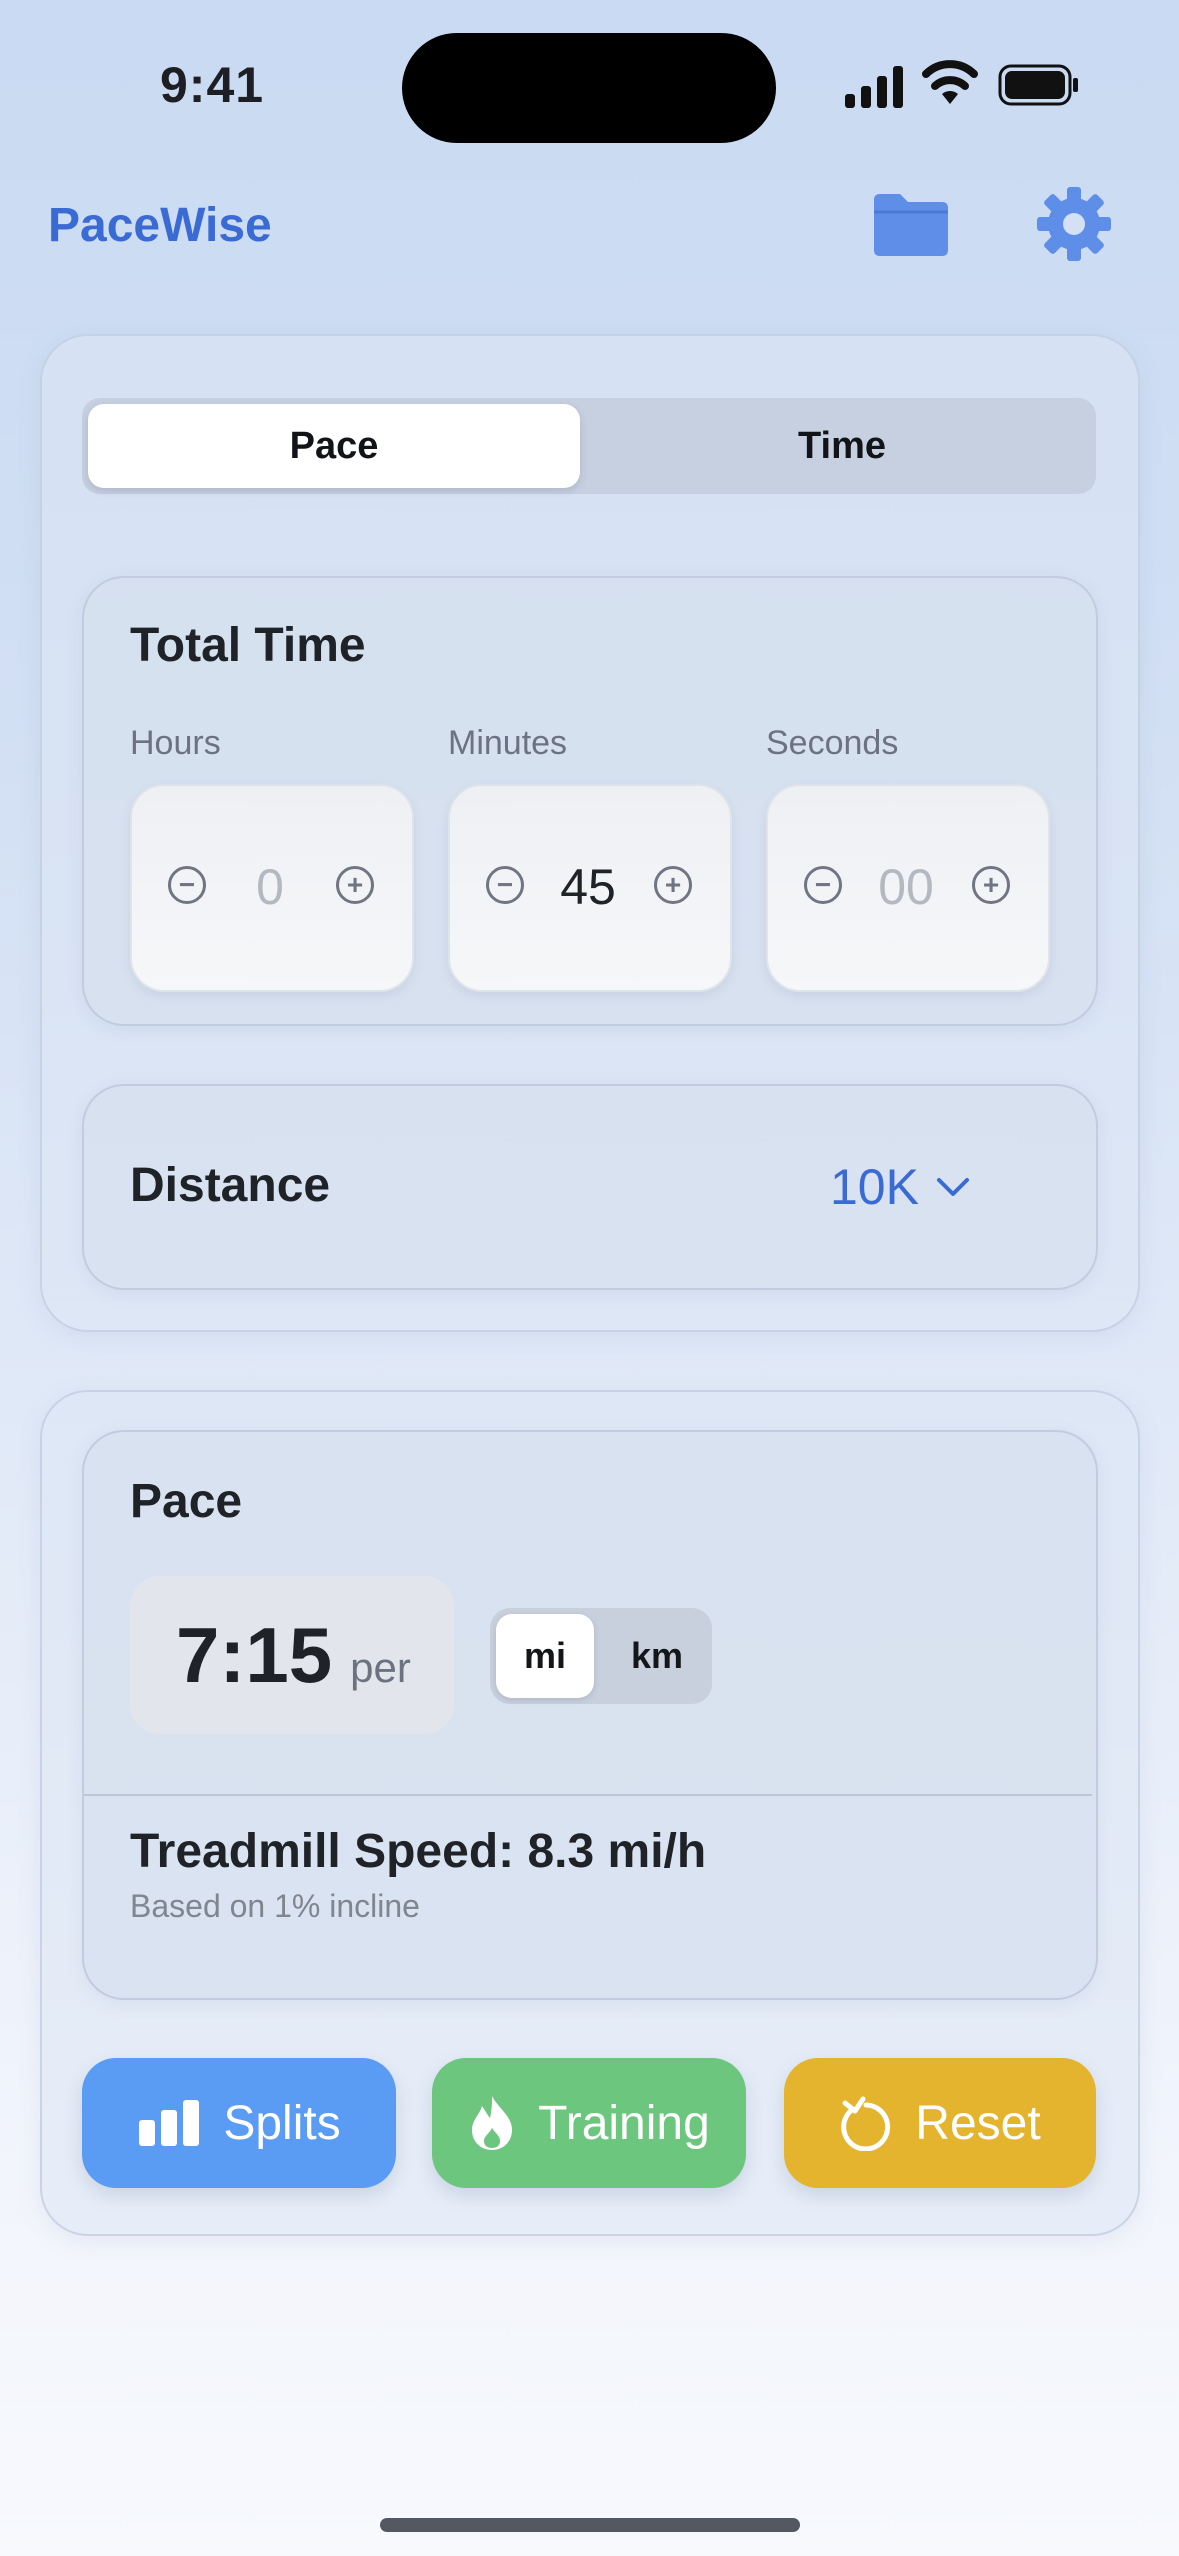  Describe the element at coordinates (254, 1655) in the screenshot. I see `pace-value: 7:15` at that location.